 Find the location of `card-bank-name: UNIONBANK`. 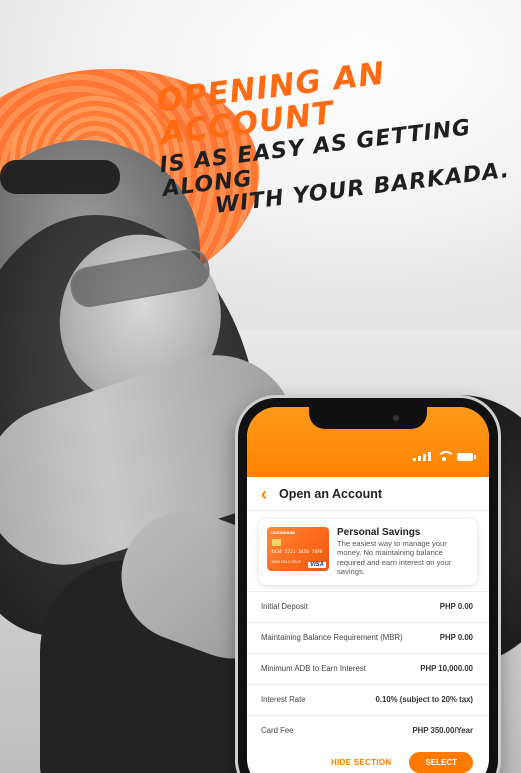

card-bank-name: UNIONBANK is located at coordinates (283, 532).